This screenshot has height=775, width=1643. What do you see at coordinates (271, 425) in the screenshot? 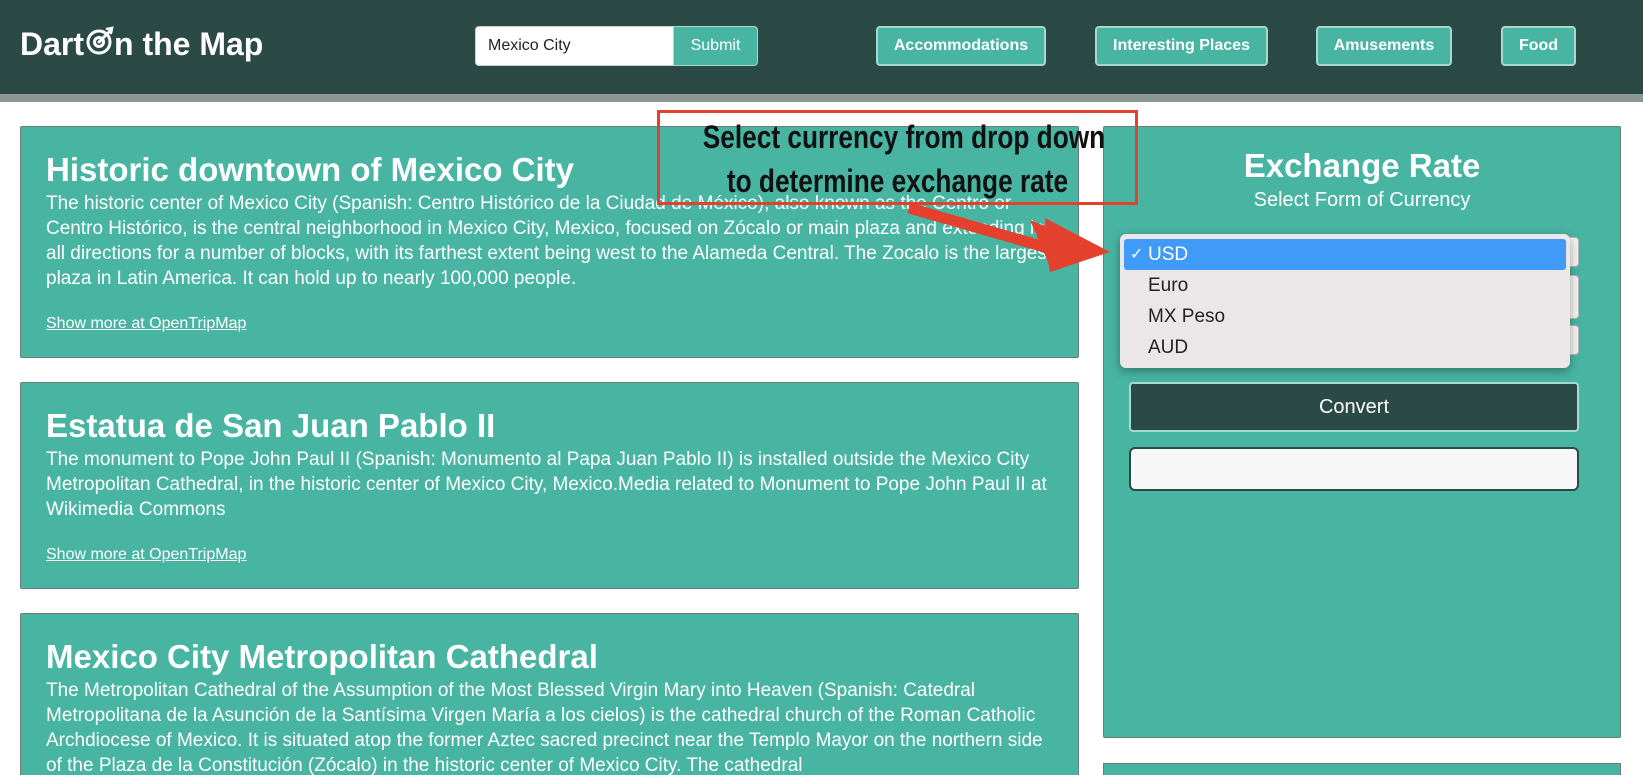
I see `place-title: Estatua de San Juan Pablo II` at bounding box center [271, 425].